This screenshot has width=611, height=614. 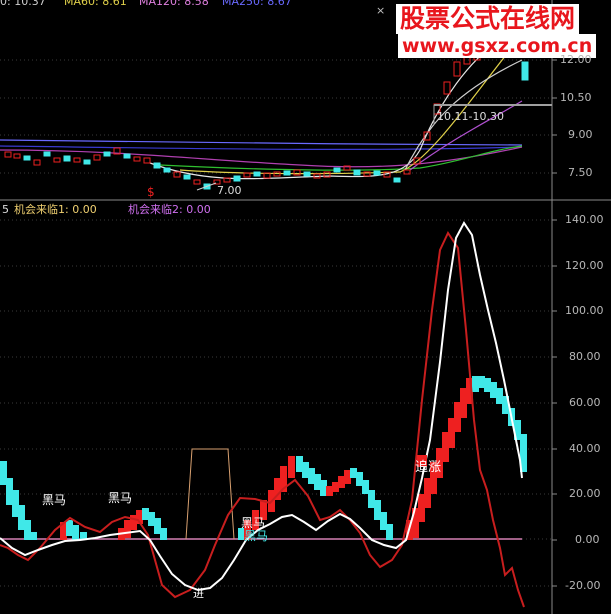 What do you see at coordinates (261, 142) in the screenshot?
I see `ma250-line` at bounding box center [261, 142].